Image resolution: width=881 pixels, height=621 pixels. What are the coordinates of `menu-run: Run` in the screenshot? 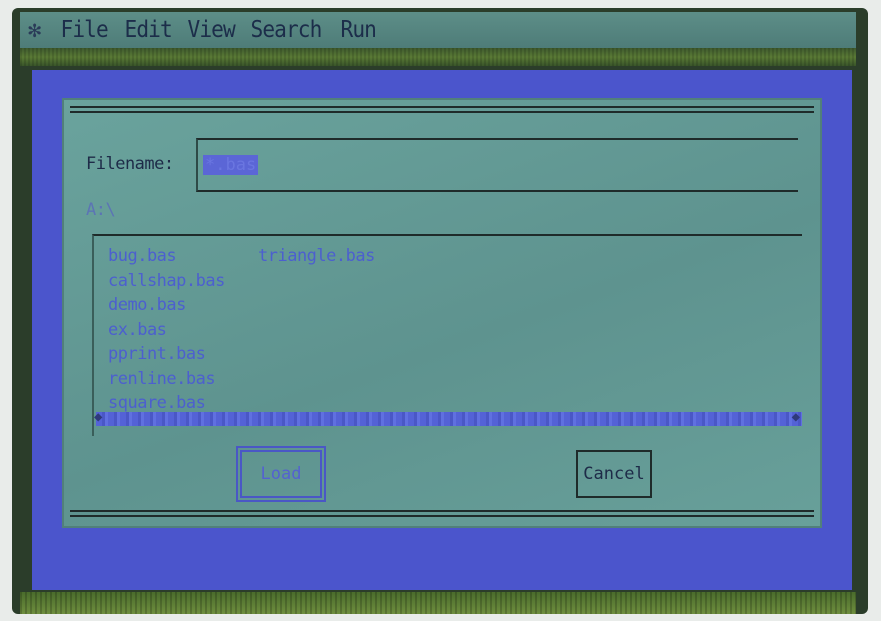 It's located at (358, 30).